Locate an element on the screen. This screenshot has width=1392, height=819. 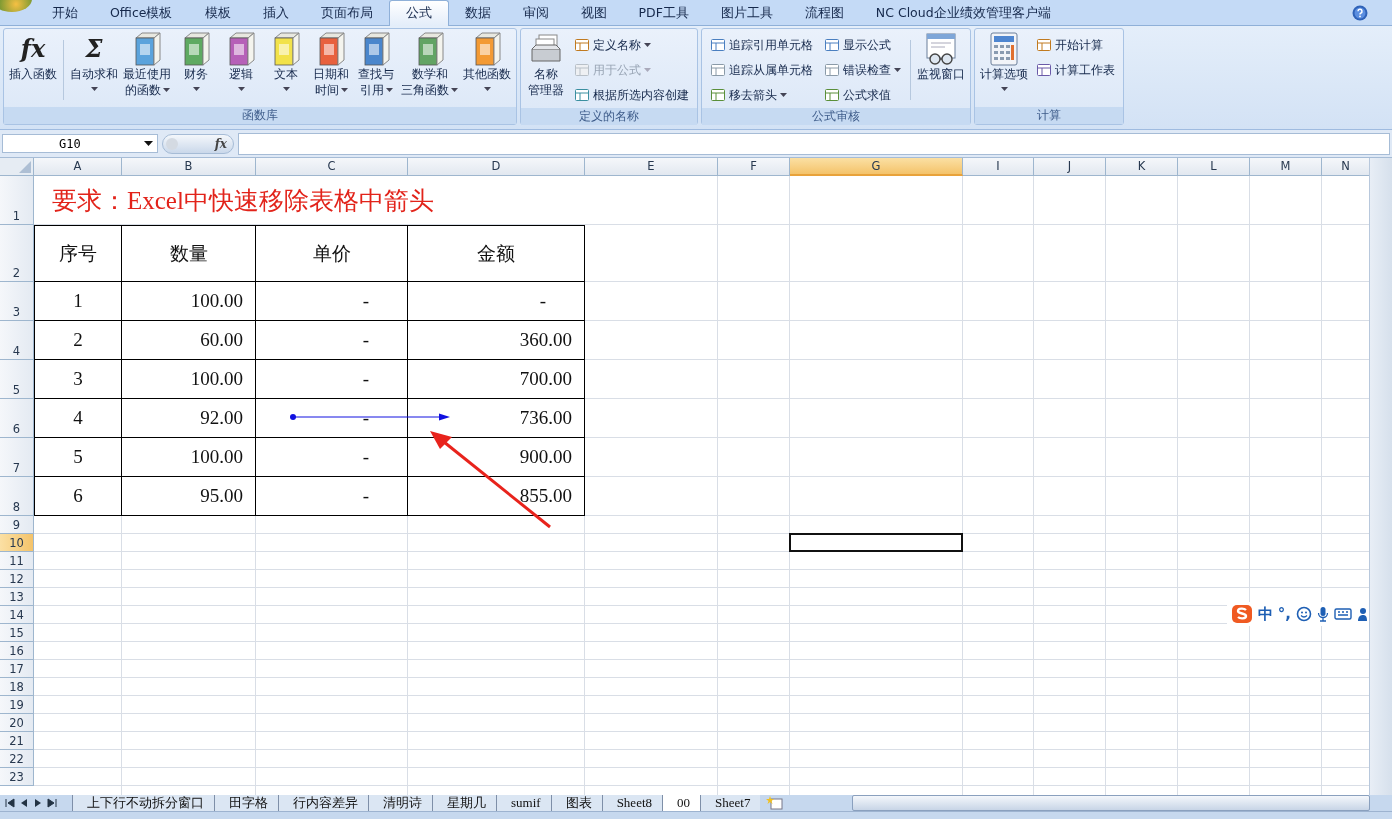
ribbon-tab: 数据 is located at coordinates (477, 13).